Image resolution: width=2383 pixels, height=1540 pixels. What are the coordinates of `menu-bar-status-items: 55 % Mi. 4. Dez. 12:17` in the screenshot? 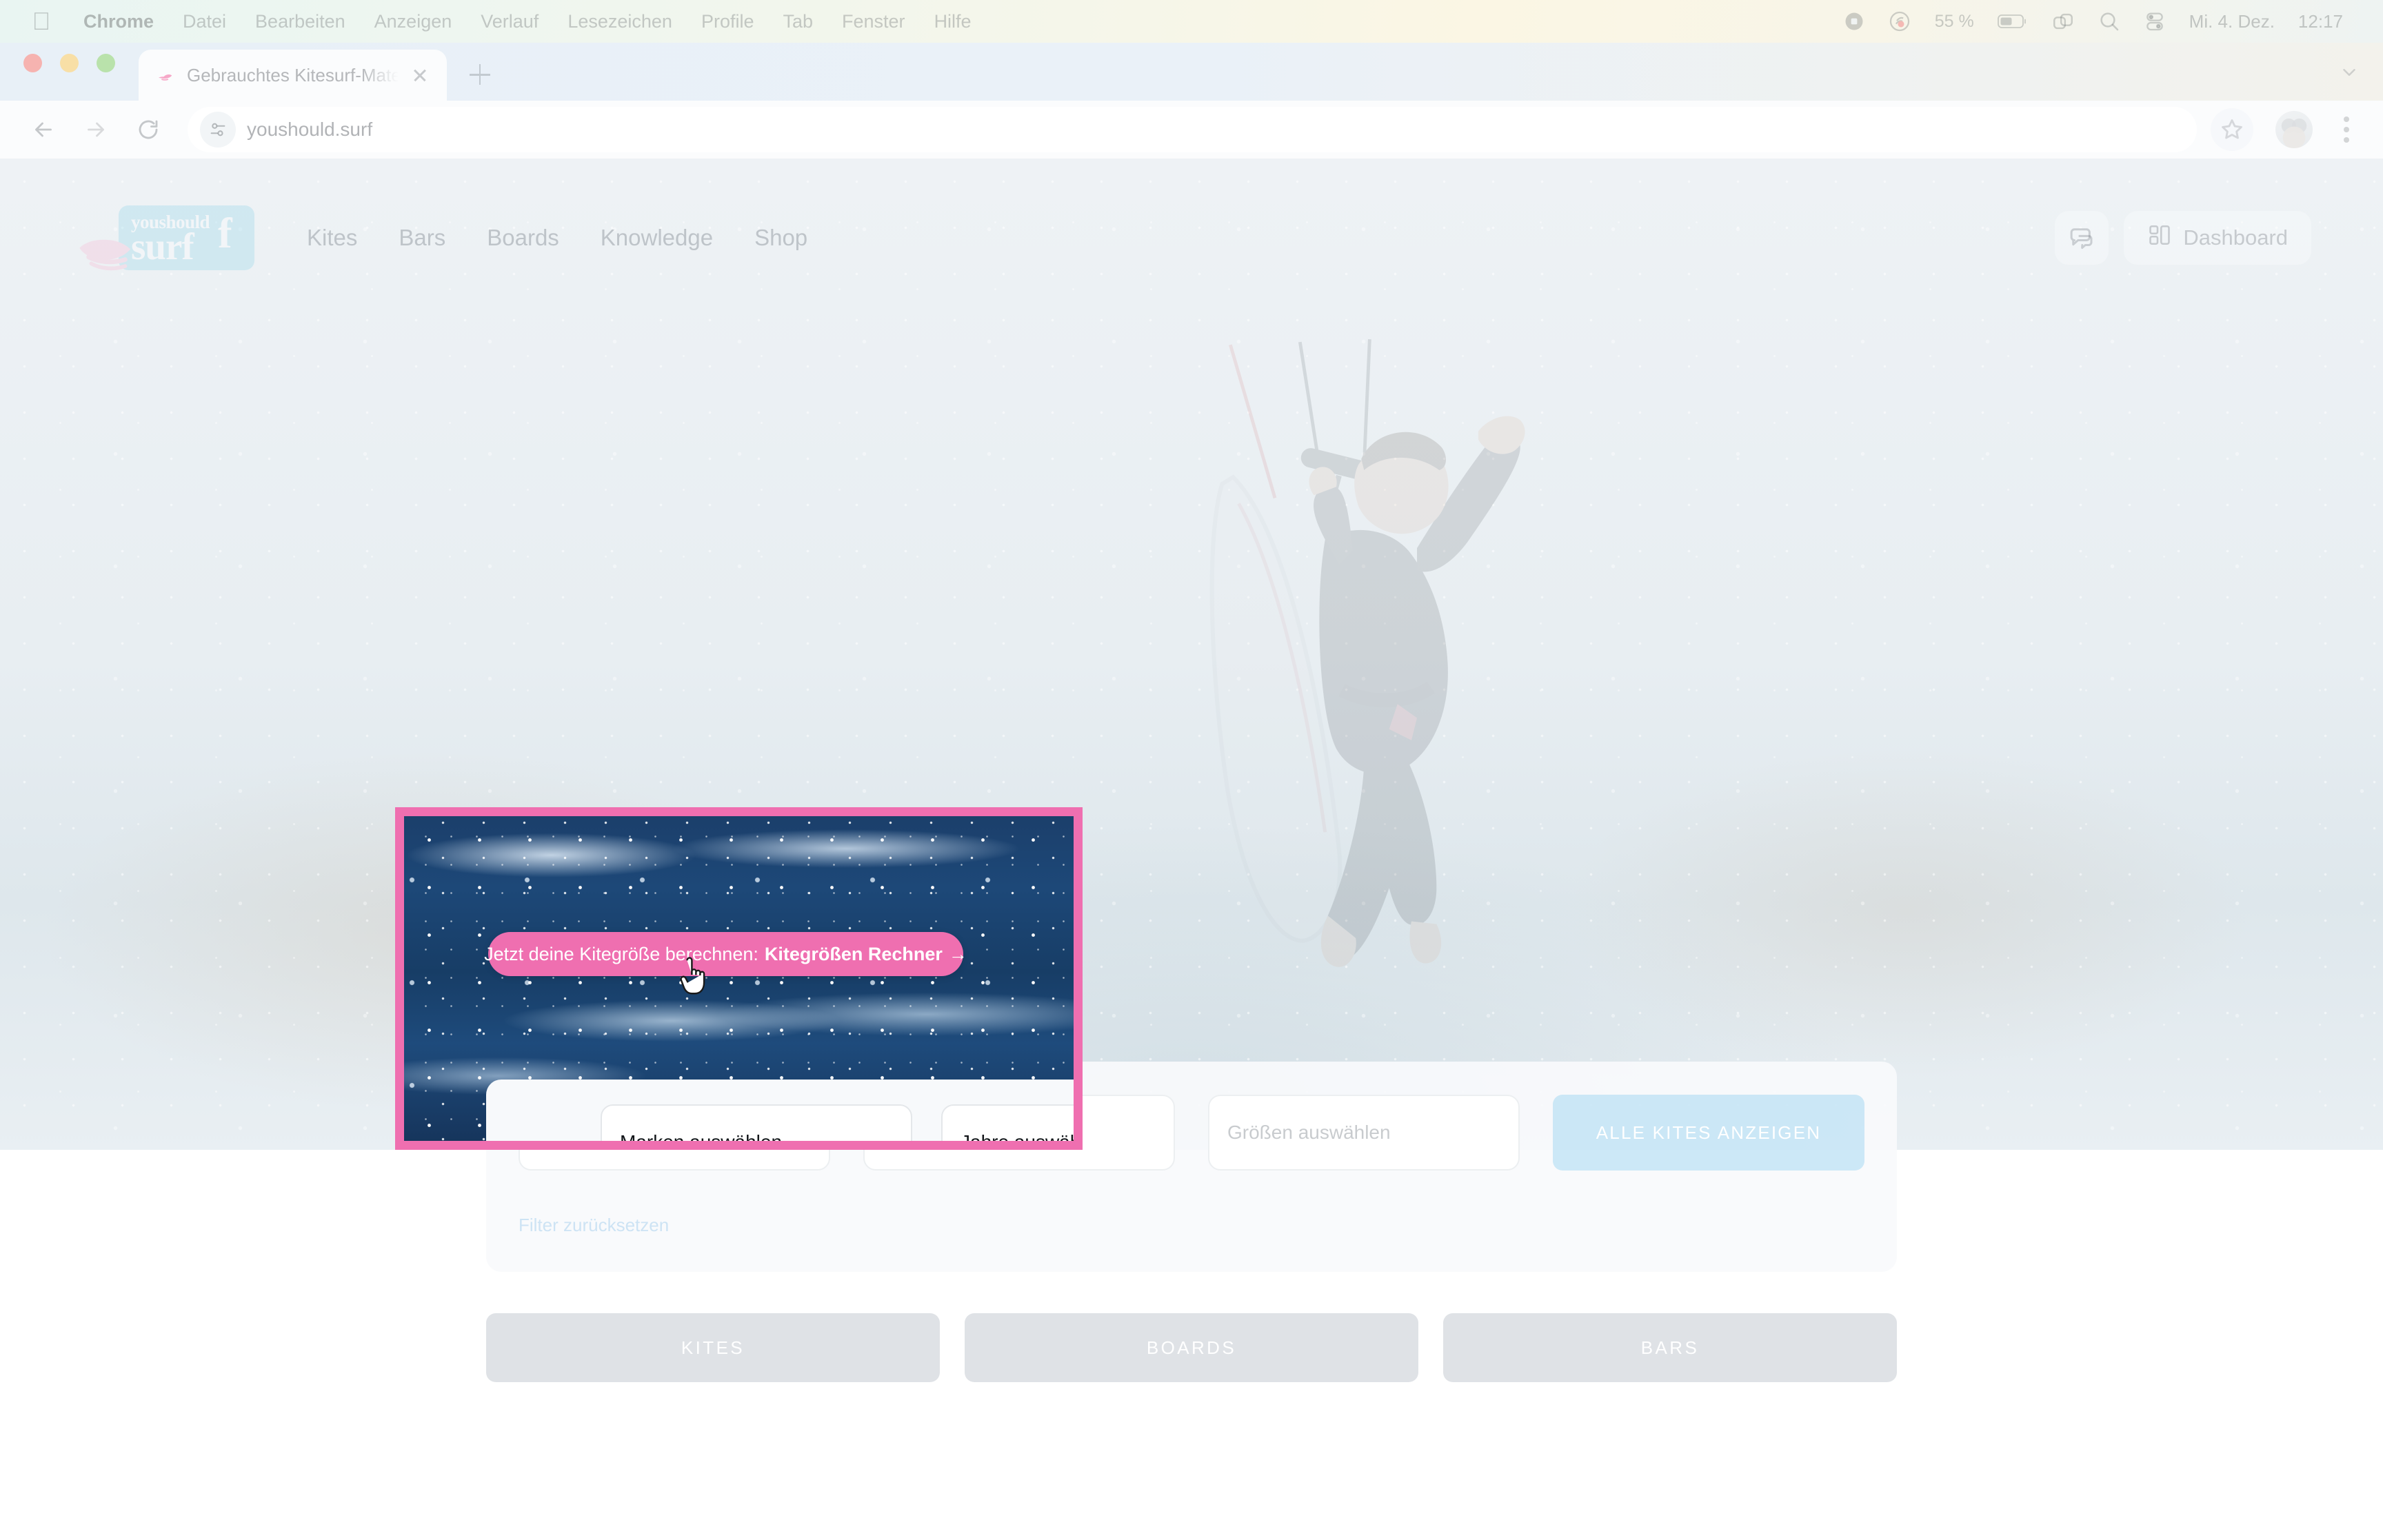 It's located at (2102, 22).